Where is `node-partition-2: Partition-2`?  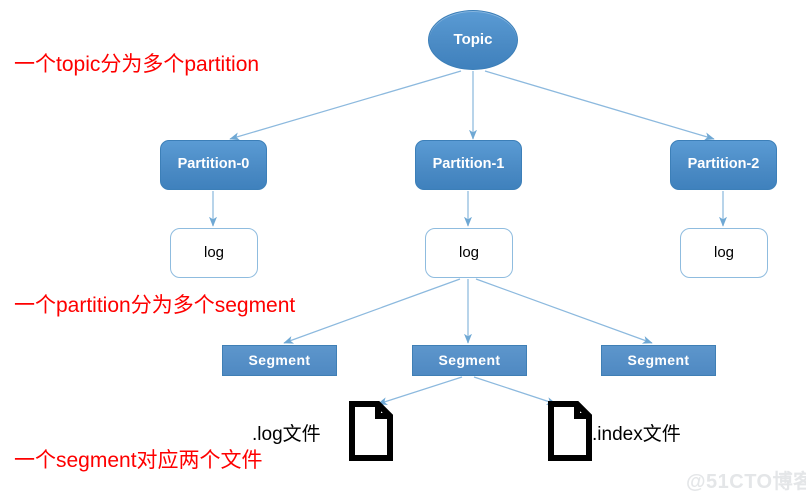
node-partition-2: Partition-2 is located at coordinates (723, 165).